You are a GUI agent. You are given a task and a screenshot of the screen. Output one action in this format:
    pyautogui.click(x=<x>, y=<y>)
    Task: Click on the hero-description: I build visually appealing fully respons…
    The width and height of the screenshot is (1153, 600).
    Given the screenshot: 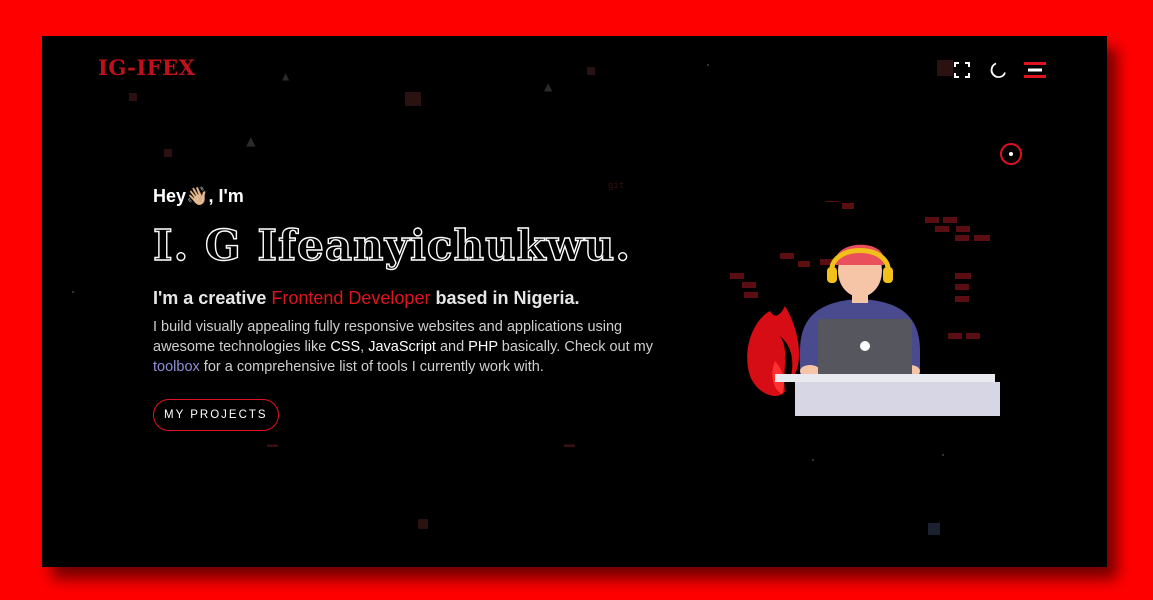 What is the action you would take?
    pyautogui.click(x=413, y=347)
    